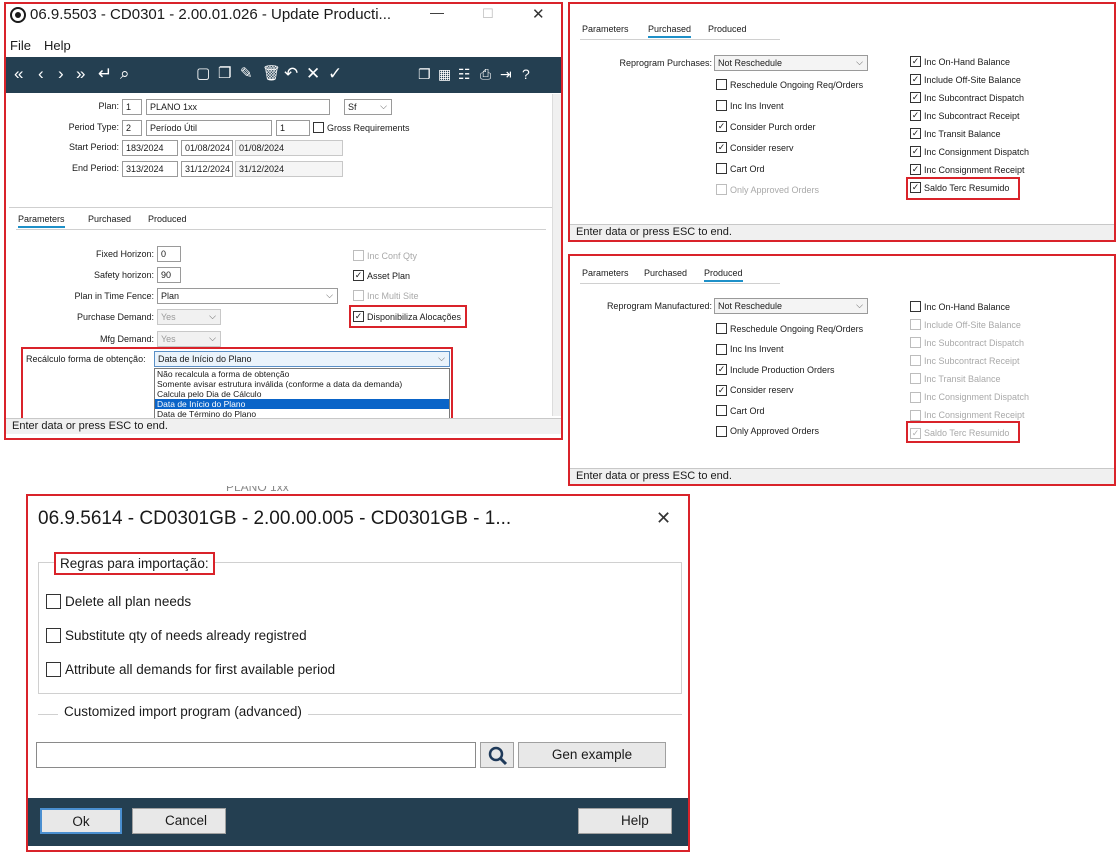 This screenshot has width=1119, height=856. I want to click on option-checkbox: ✓ Inc Consignment Receipt, so click(967, 169).